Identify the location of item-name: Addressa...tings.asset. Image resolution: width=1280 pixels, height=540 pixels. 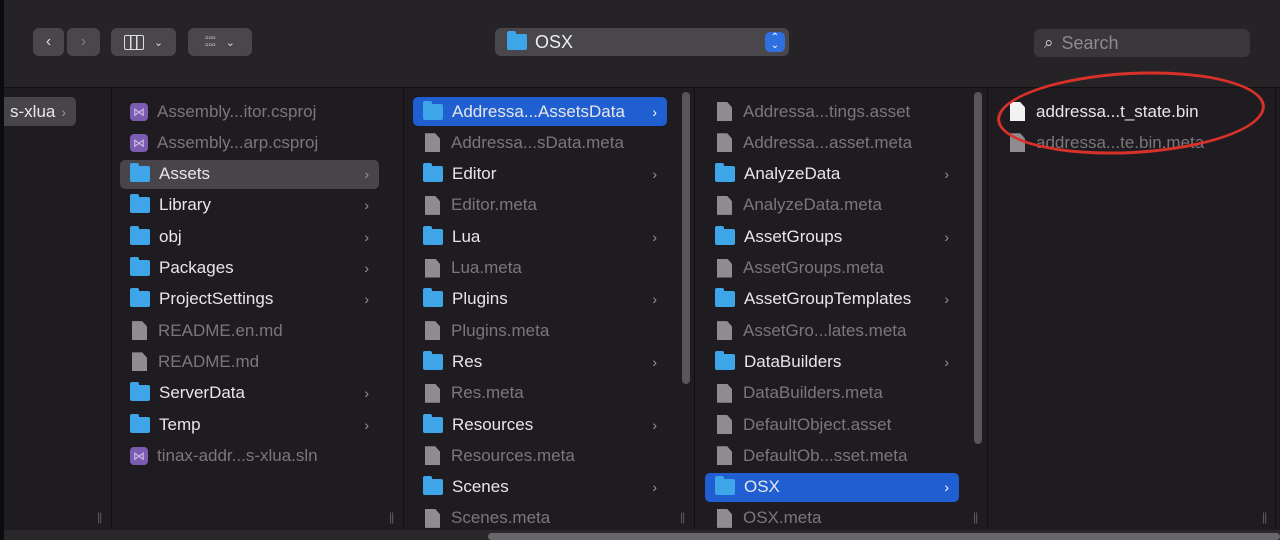
(827, 111).